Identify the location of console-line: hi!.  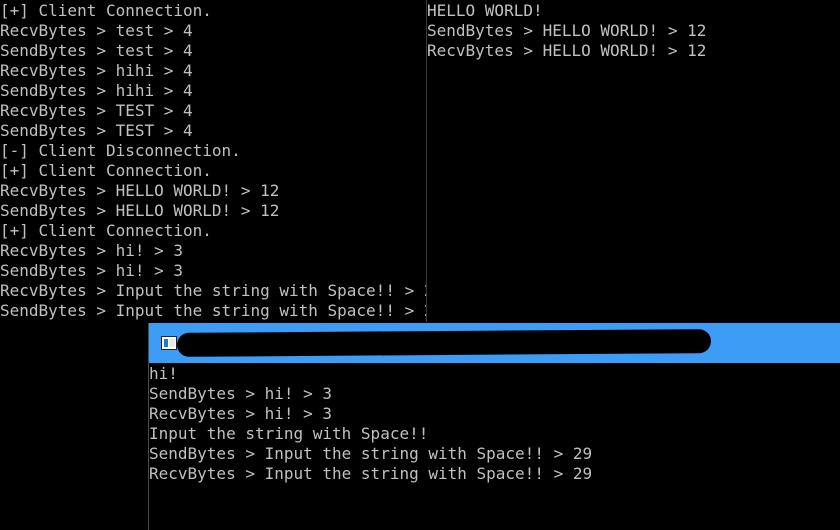
(163, 373).